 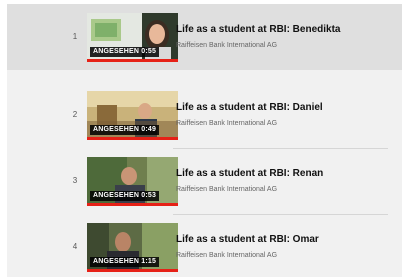 I want to click on video-title: Life as a student at RBI: Daniel, so click(x=249, y=107).